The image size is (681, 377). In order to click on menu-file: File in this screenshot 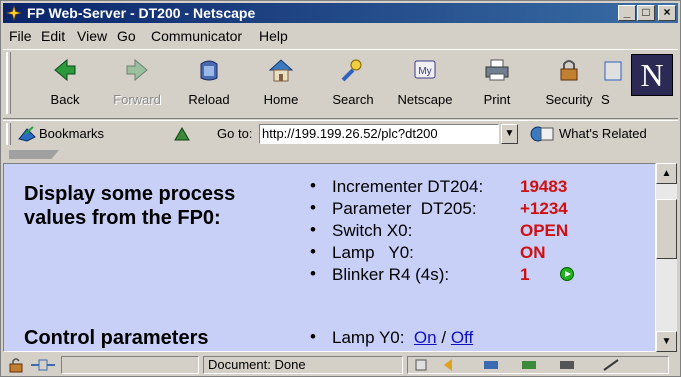, I will do `click(20, 36)`.